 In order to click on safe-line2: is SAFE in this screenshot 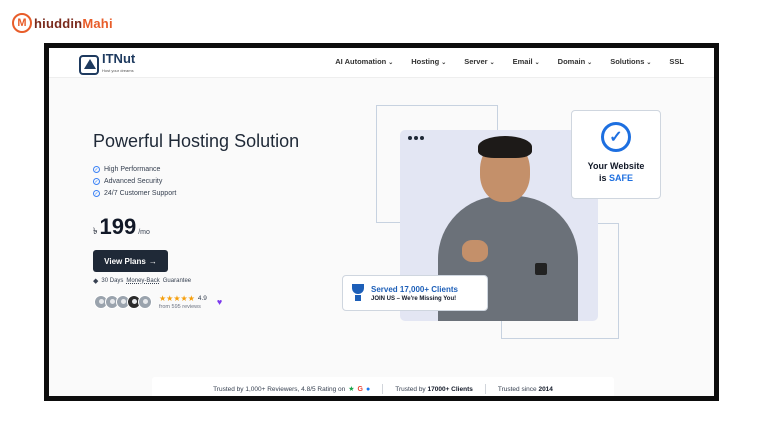, I will do `click(616, 178)`.